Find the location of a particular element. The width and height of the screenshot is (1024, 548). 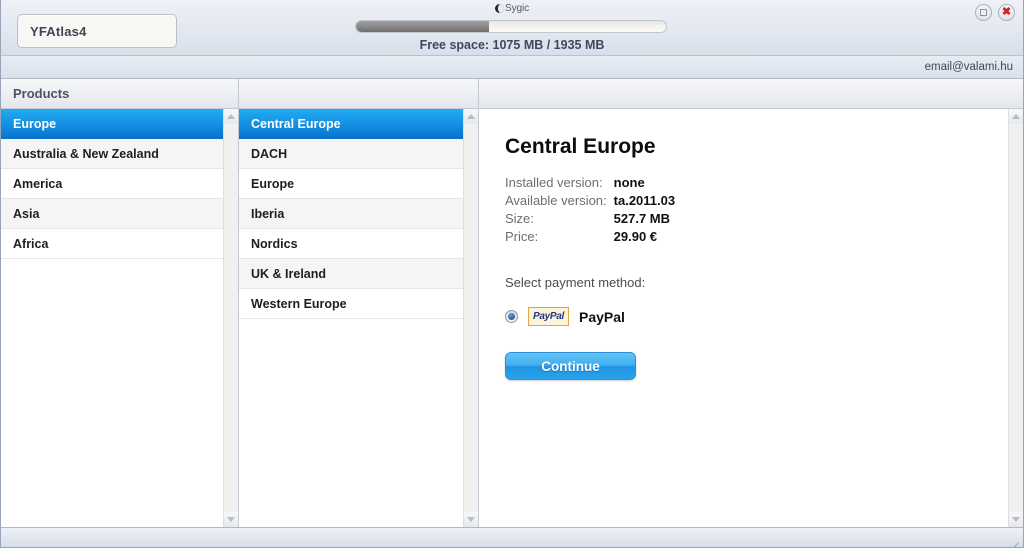

spec-row: Available version: ta.2011.03 is located at coordinates (590, 202).